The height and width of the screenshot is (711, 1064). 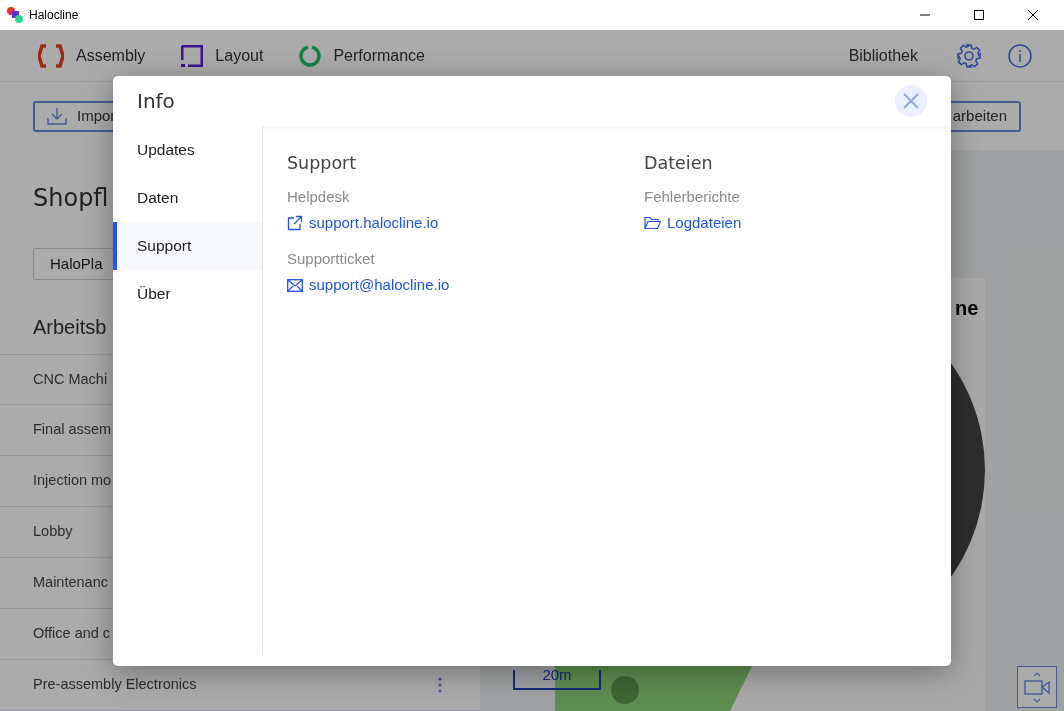 What do you see at coordinates (319, 197) in the screenshot?
I see `field-label: Helpdesk` at bounding box center [319, 197].